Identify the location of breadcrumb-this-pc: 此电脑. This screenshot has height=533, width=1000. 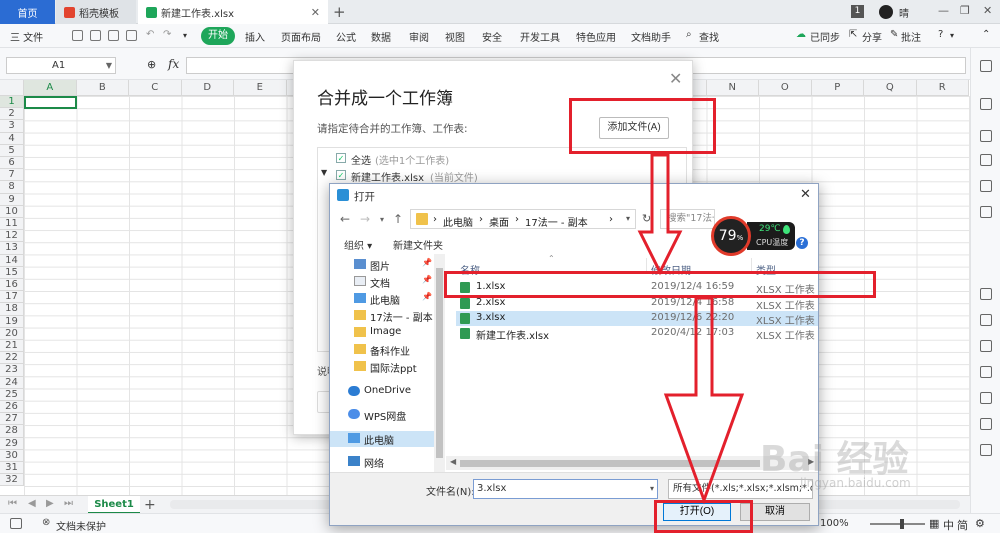
(458, 221).